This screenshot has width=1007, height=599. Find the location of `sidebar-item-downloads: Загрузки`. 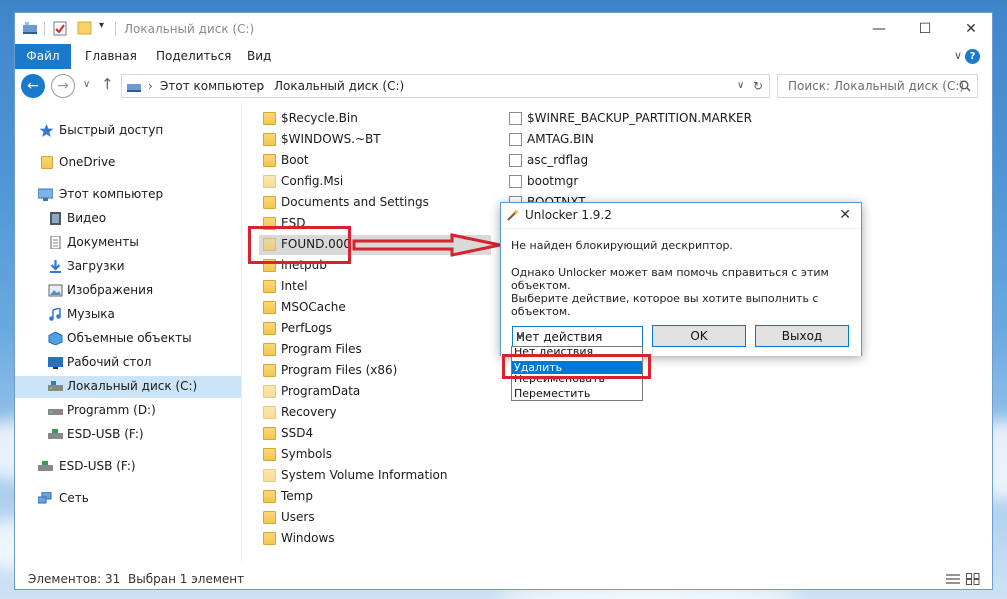

sidebar-item-downloads: Загрузки is located at coordinates (128, 267).